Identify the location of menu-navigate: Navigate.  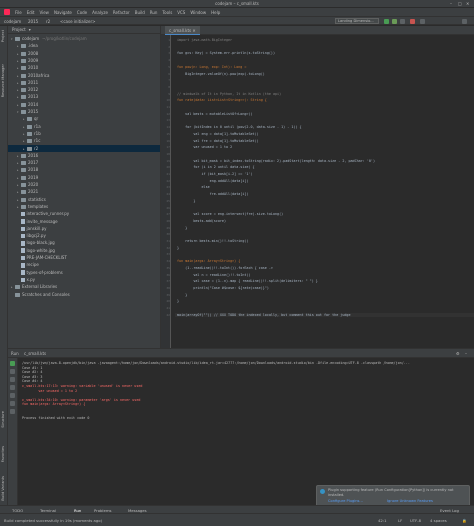
(63, 12).